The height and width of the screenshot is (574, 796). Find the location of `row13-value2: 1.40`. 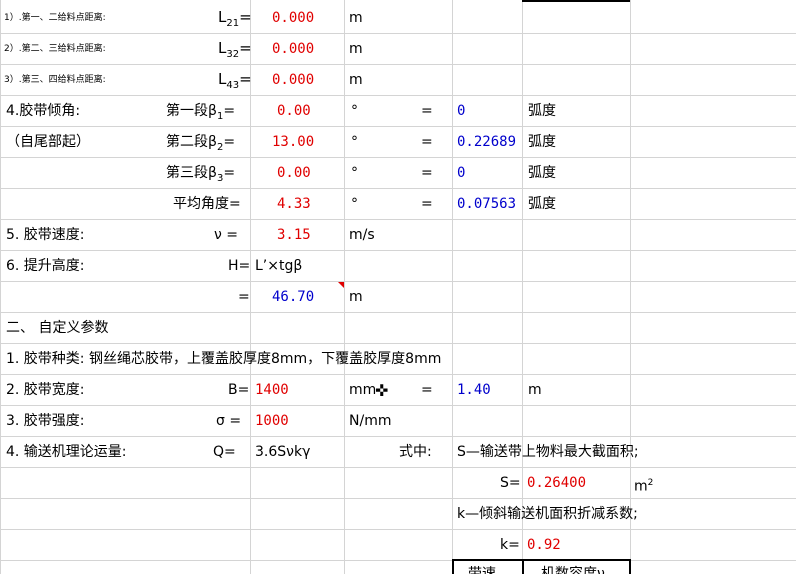

row13-value2: 1.40 is located at coordinates (474, 390).